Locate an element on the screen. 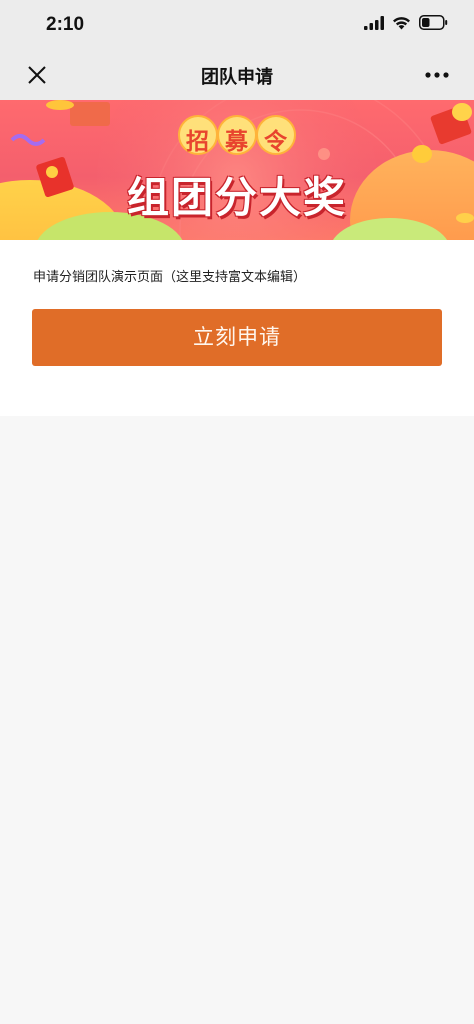 Image resolution: width=474 pixels, height=1024 pixels. nav-bar: 团队申请 is located at coordinates (237, 75).